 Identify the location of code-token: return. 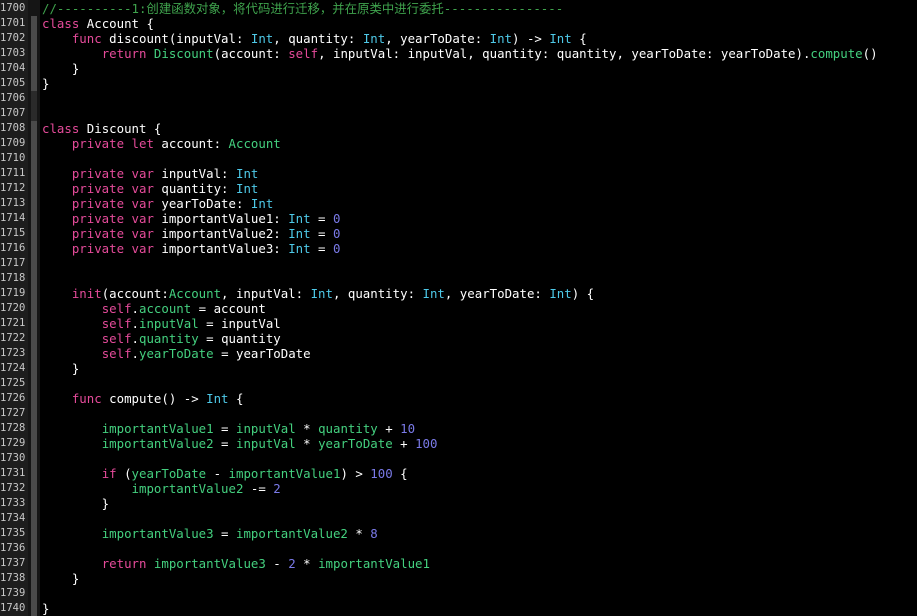
(124, 53).